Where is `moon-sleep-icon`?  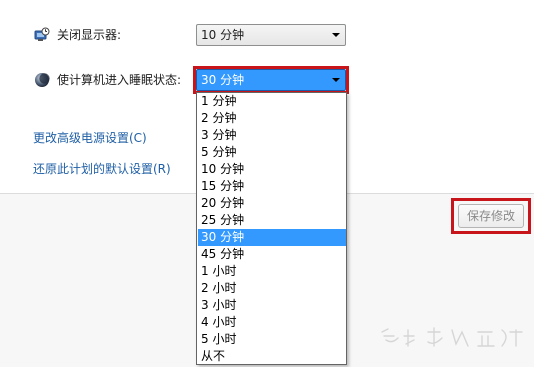 moon-sleep-icon is located at coordinates (42, 80).